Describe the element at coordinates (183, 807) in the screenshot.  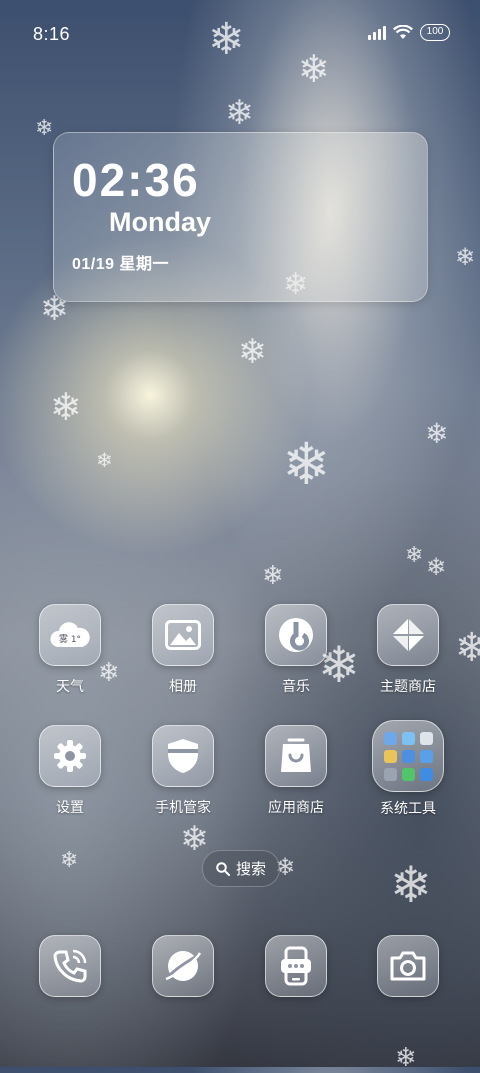
I see `app-label: 手机管家` at that location.